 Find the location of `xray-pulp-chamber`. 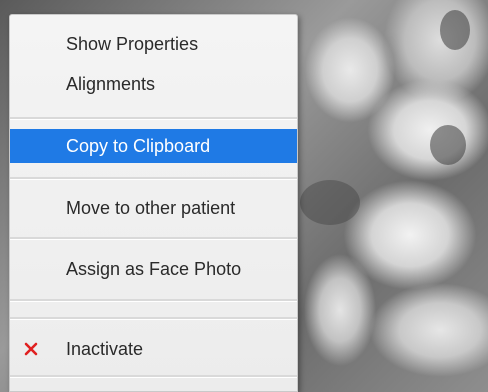

xray-pulp-chamber is located at coordinates (448, 145).